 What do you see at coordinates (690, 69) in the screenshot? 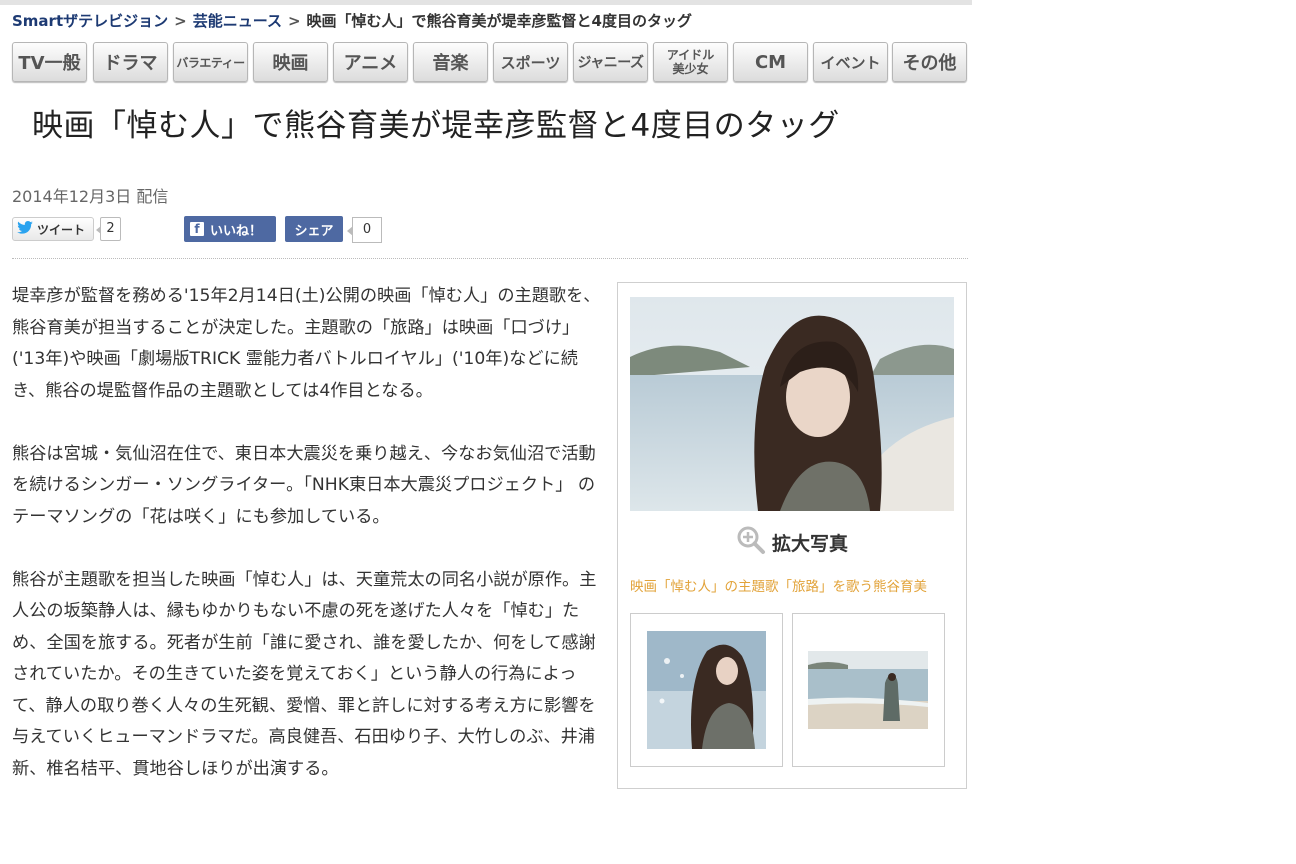
I see `nav-label-line2: 美少女` at bounding box center [690, 69].